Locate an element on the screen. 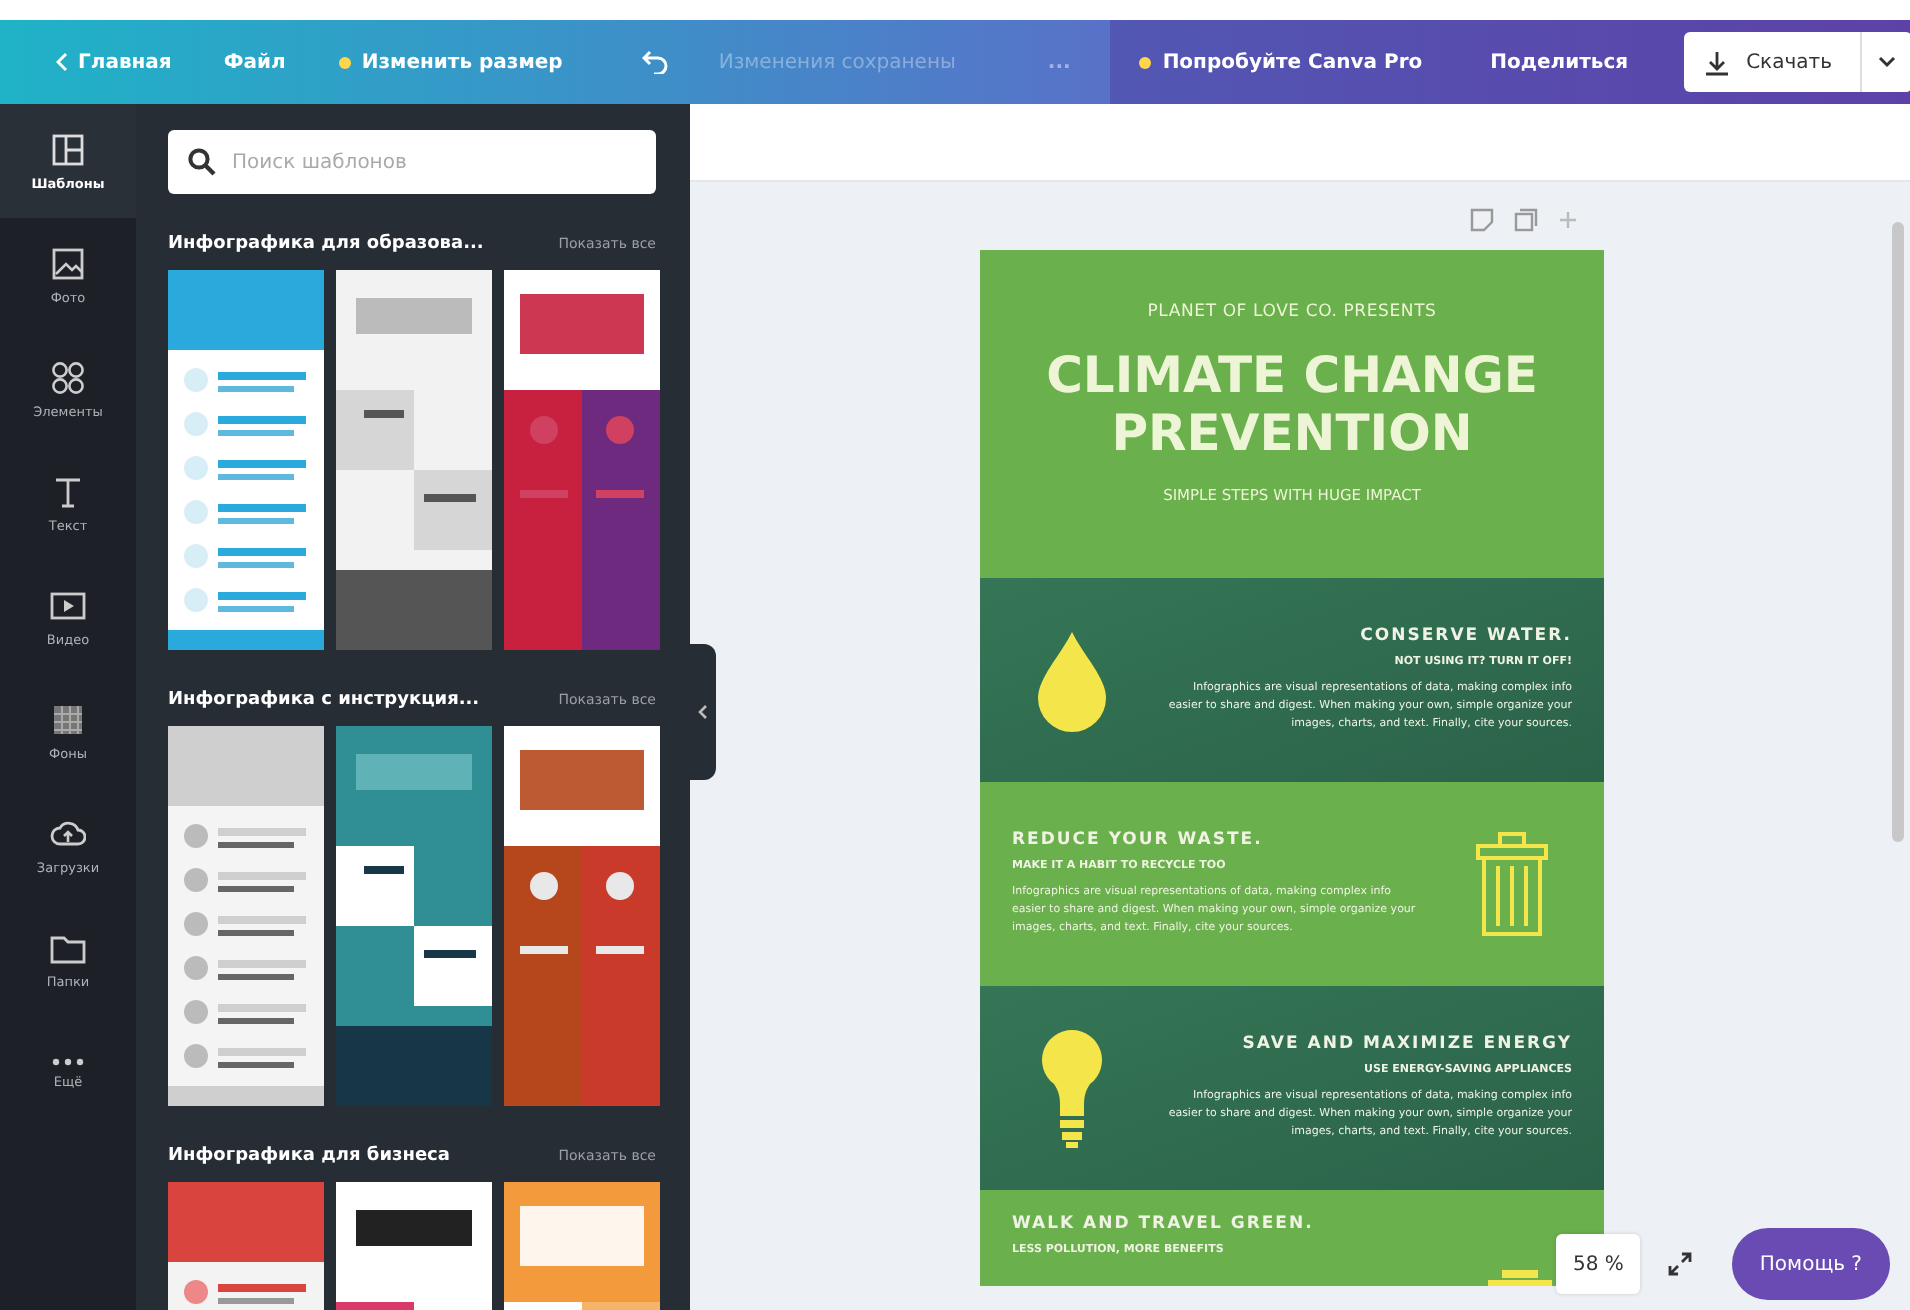 This screenshot has width=1910, height=1310. zoom-level-button: 58 % is located at coordinates (1598, 1264).